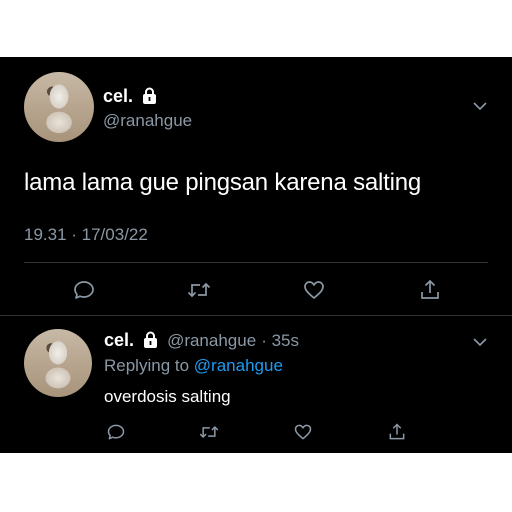 The image size is (512, 512). I want to click on reply-header: cel. @ranahgue · 35s, so click(201, 340).